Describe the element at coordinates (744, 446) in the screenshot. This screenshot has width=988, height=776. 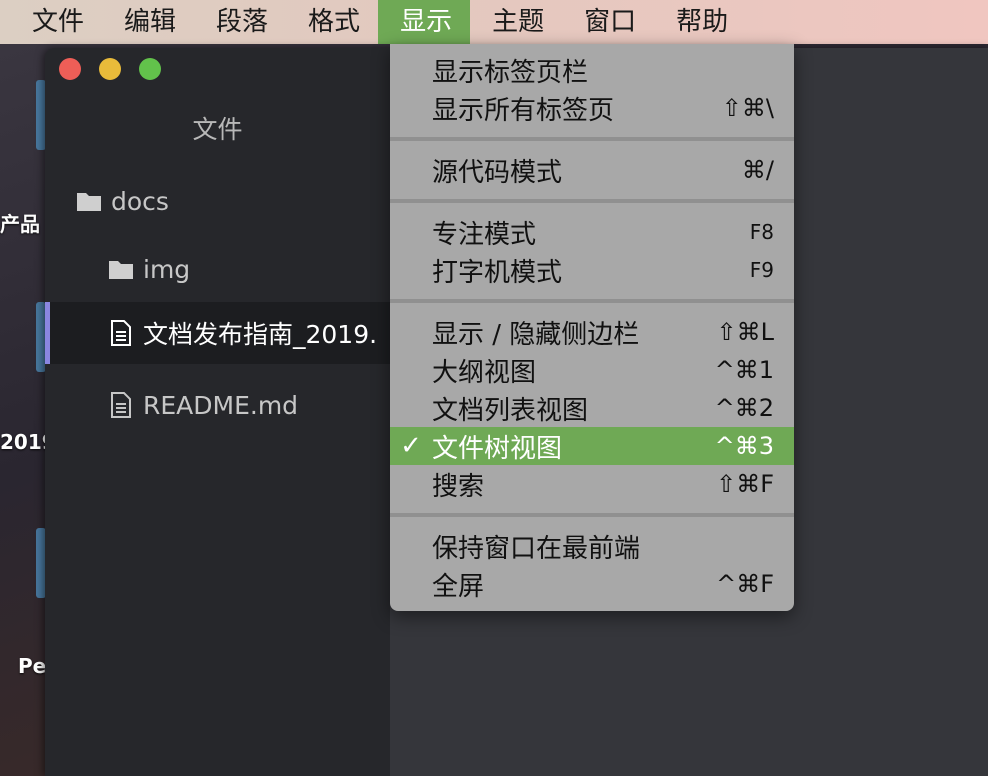
I see `menu-item-shortcut: ^⌘3` at that location.